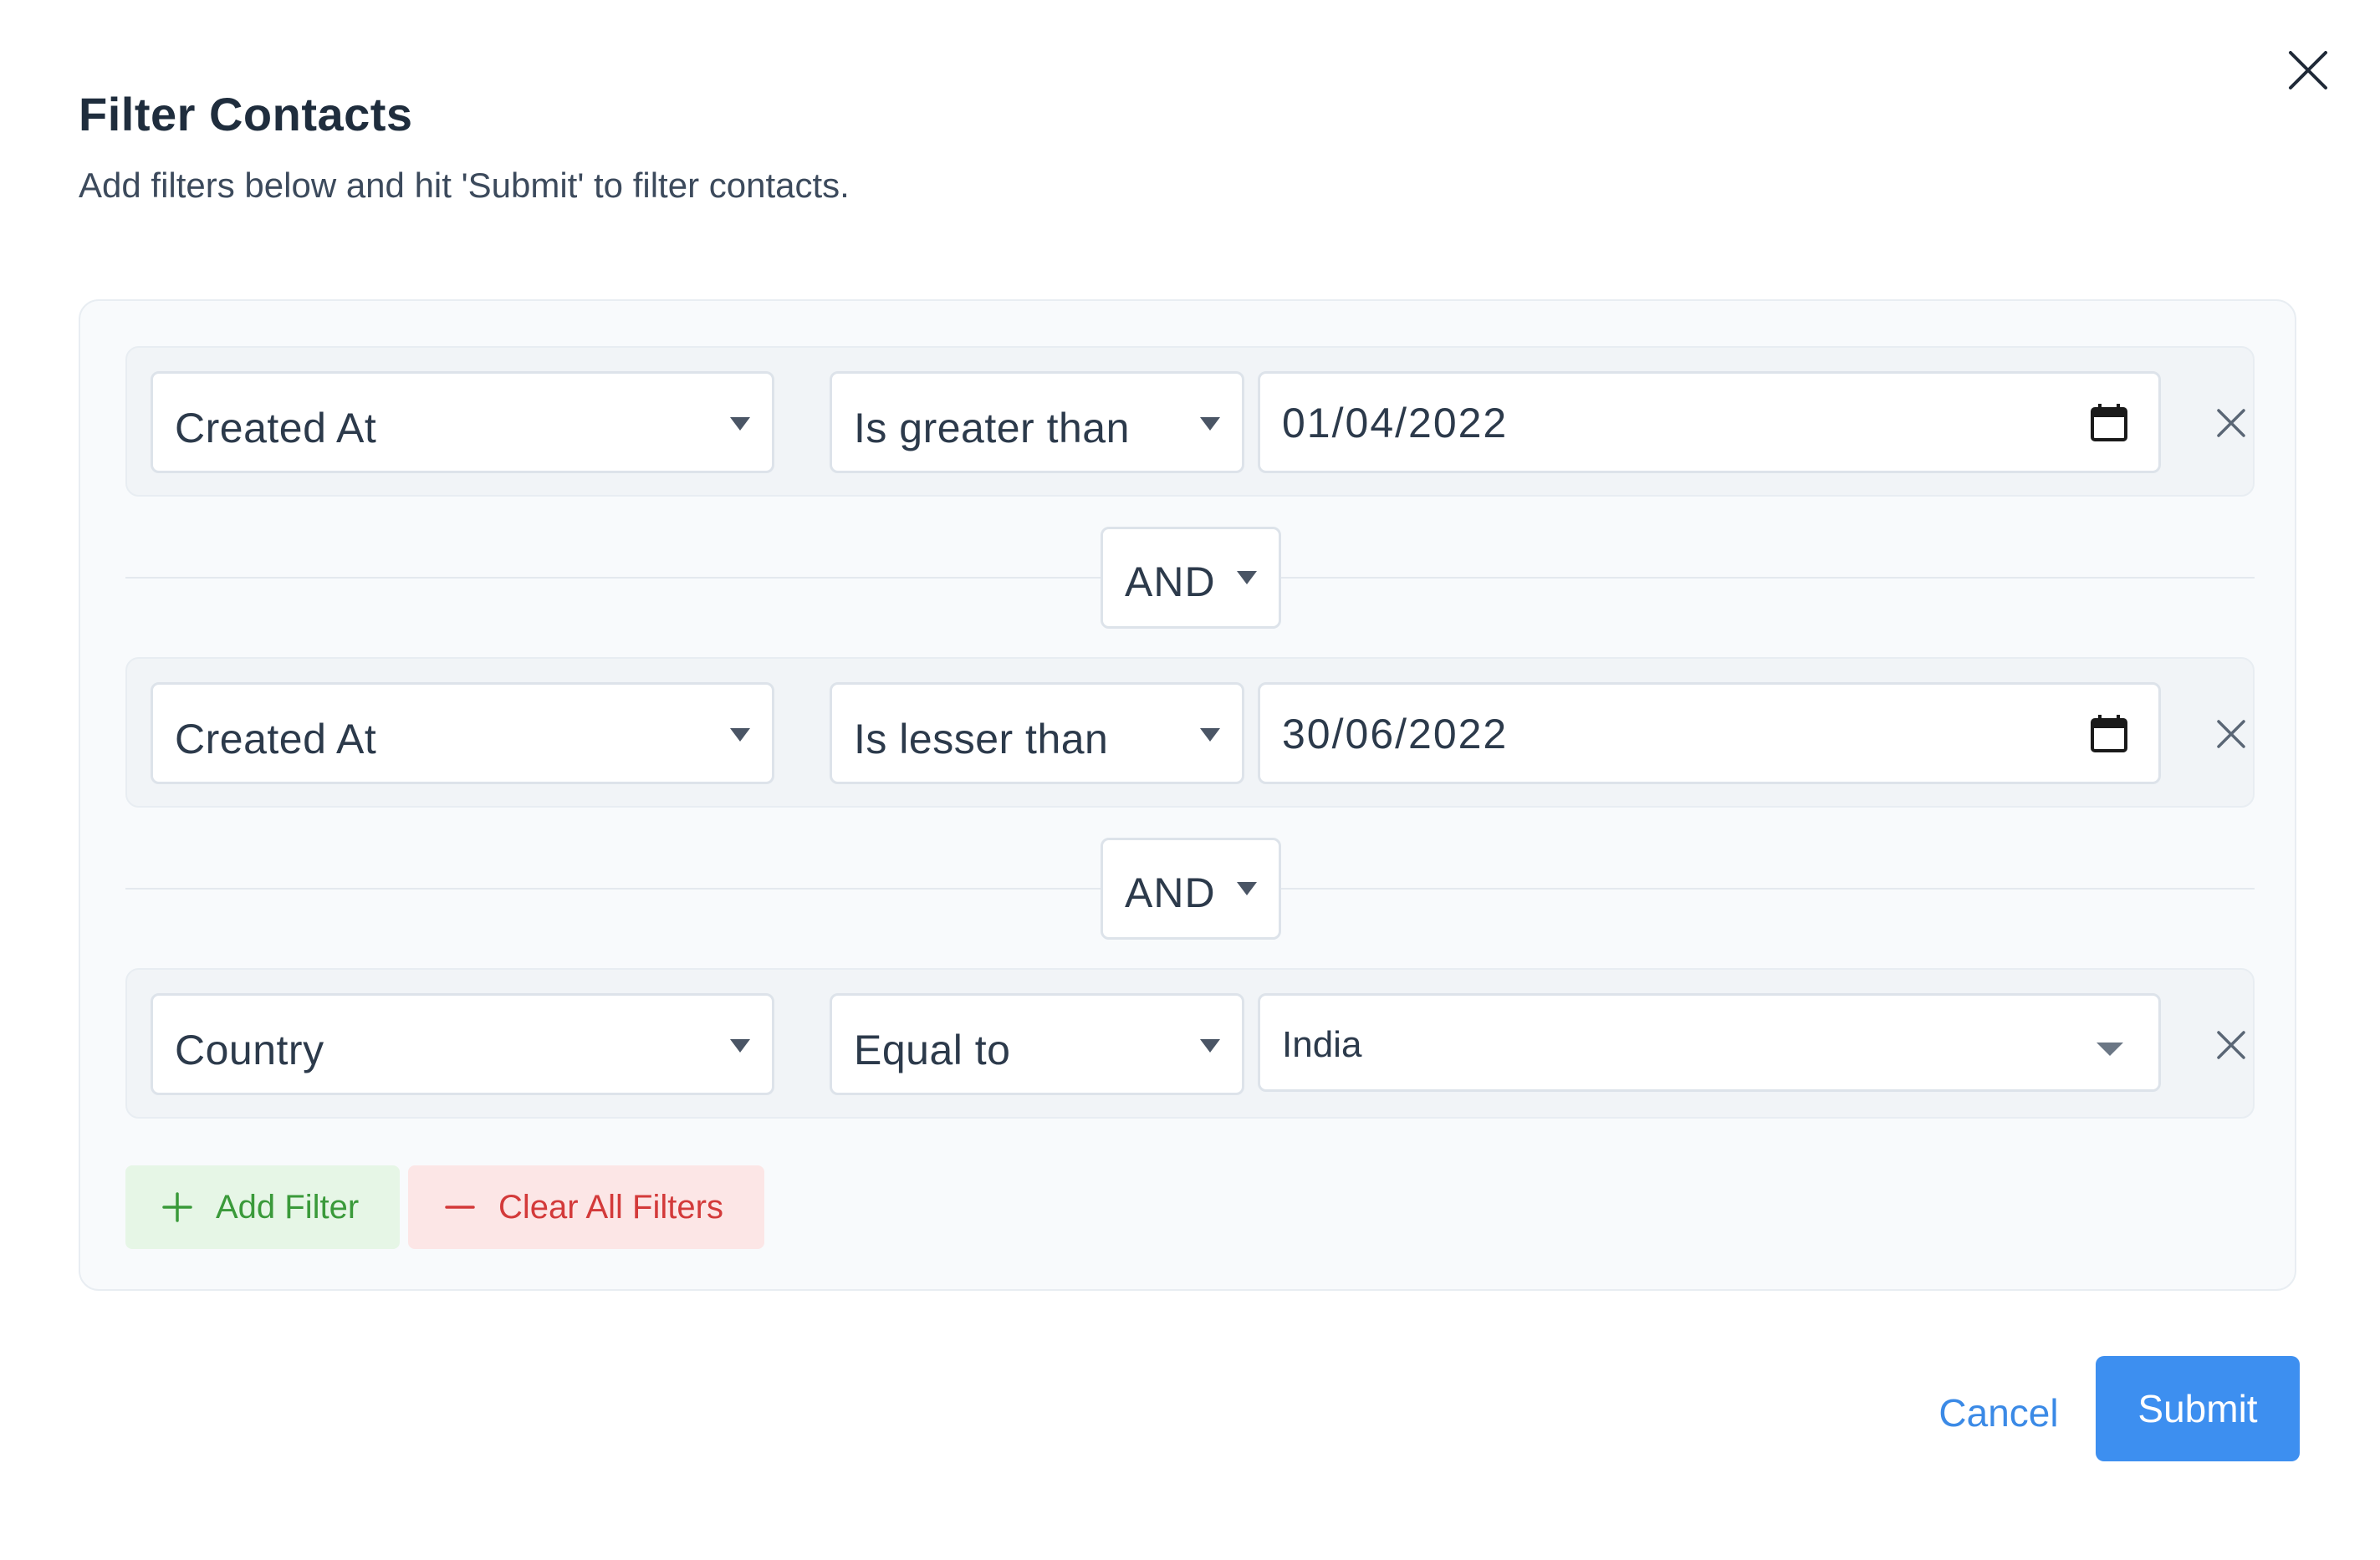 The image size is (2380, 1560). I want to click on value-select-value: India, so click(1322, 1044).